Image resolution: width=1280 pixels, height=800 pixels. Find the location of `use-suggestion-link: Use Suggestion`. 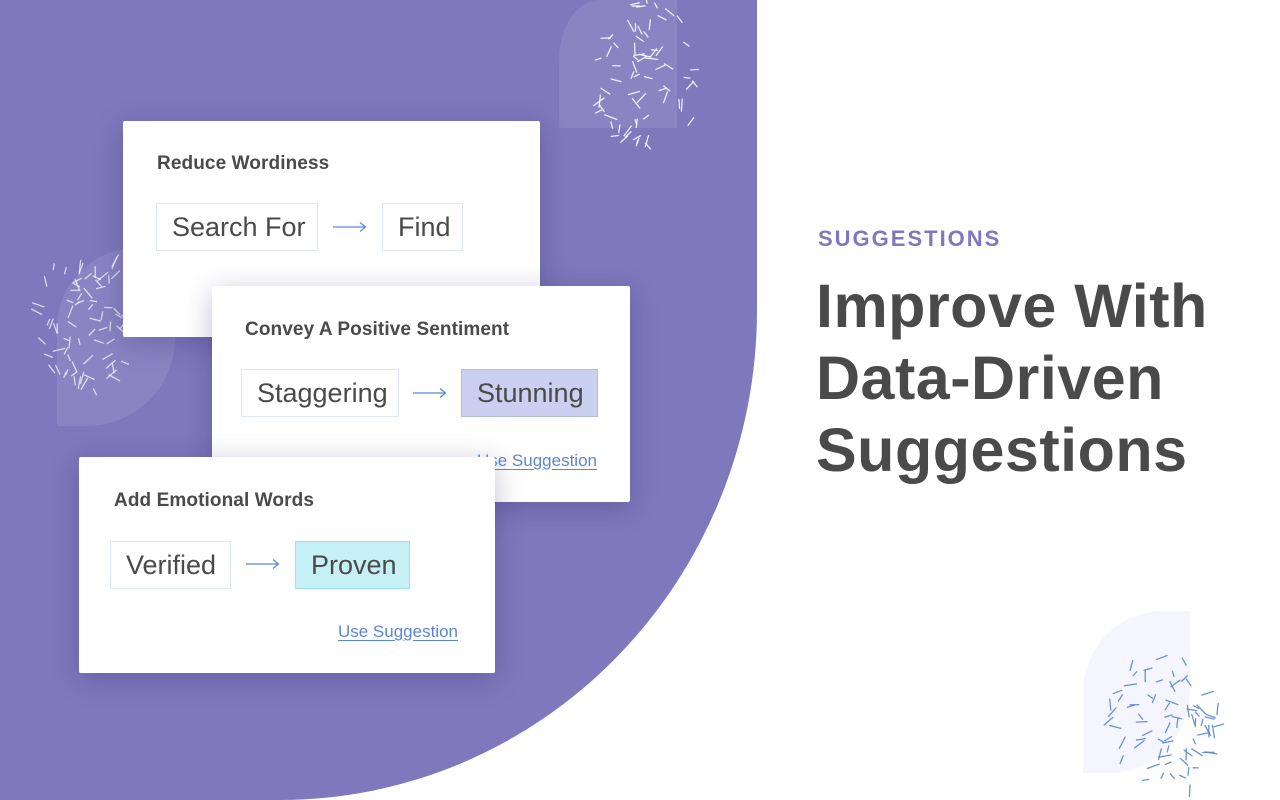

use-suggestion-link: Use Suggestion is located at coordinates (398, 632).